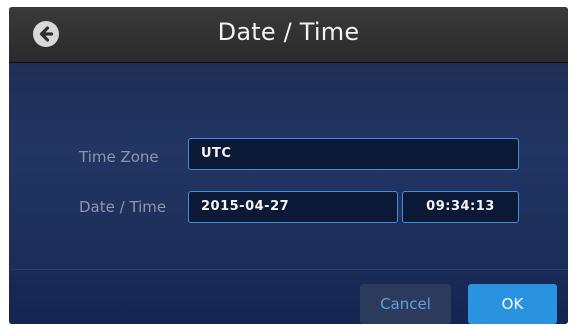 Image resolution: width=575 pixels, height=330 pixels. What do you see at coordinates (293, 207) in the screenshot?
I see `date-field: 2015-04-27` at bounding box center [293, 207].